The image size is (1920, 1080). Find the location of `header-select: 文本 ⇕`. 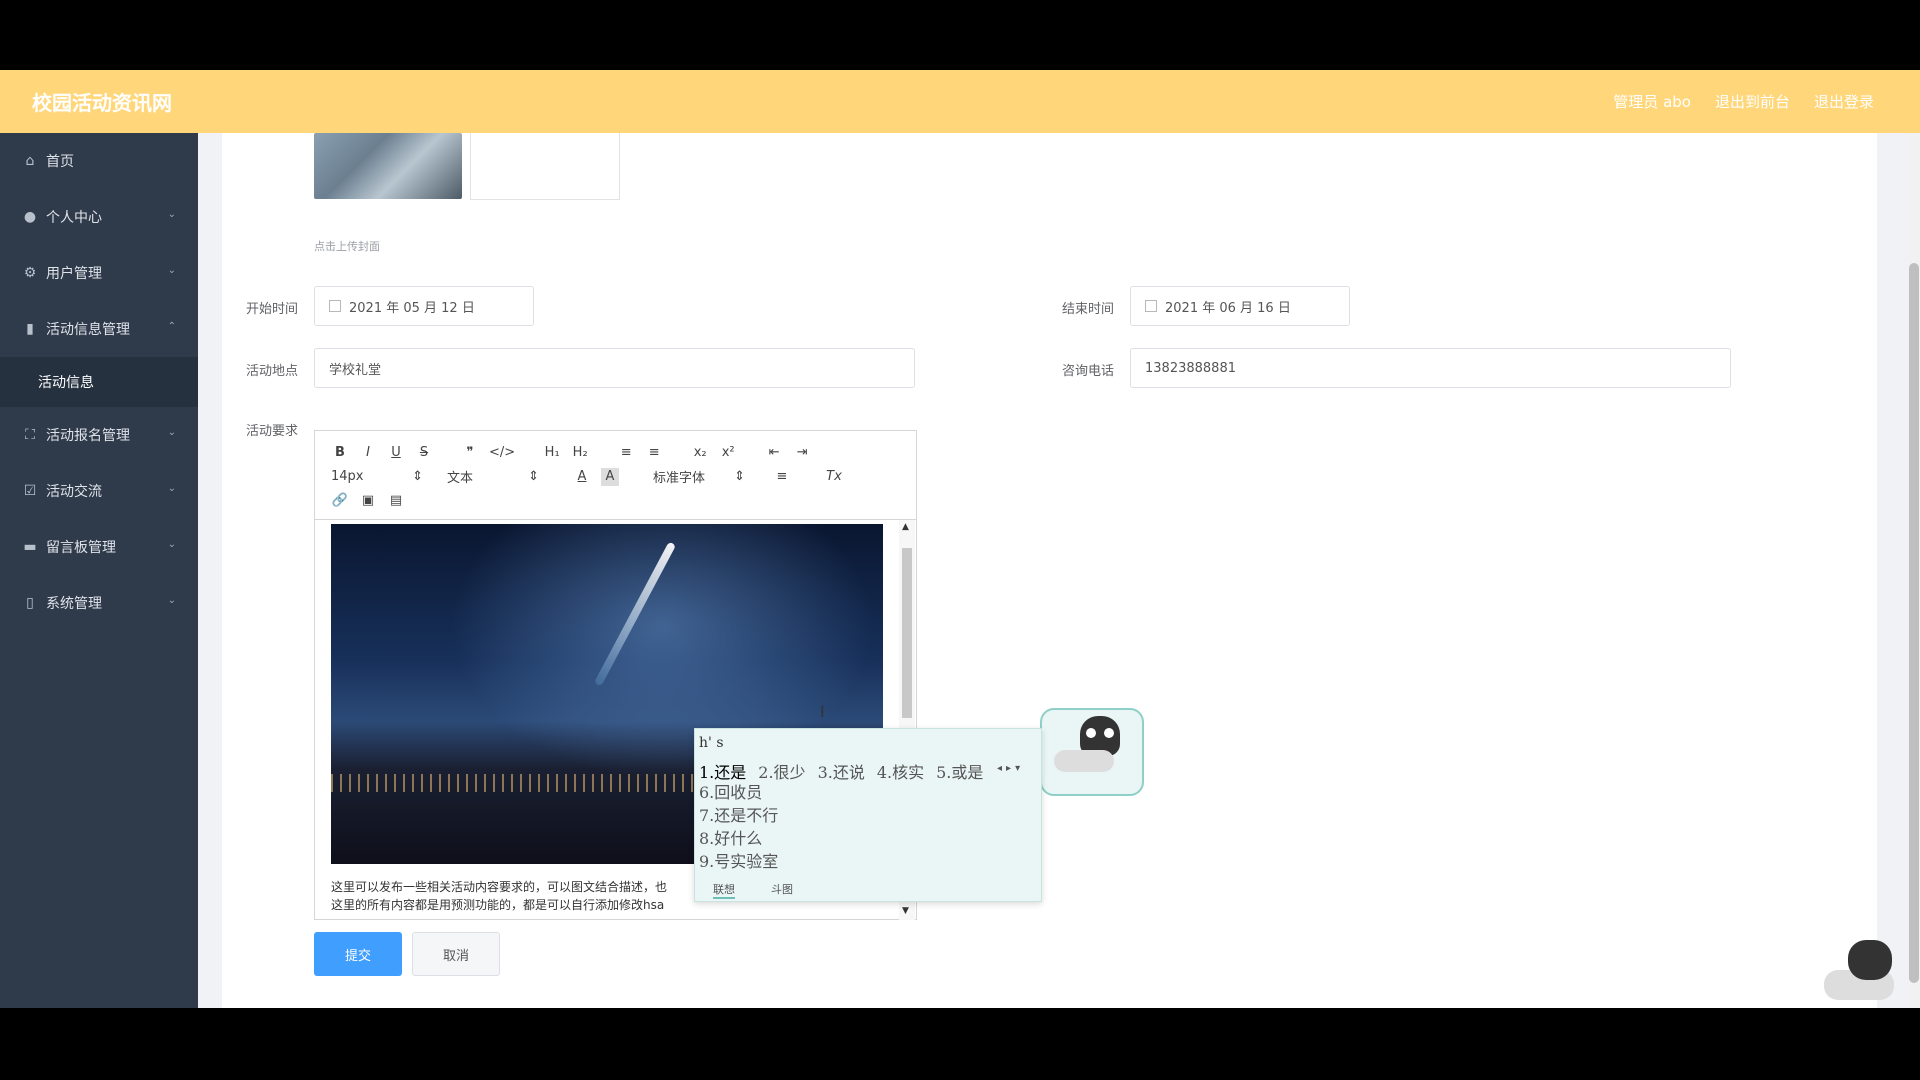

header-select: 文本 ⇕ is located at coordinates (493, 476).